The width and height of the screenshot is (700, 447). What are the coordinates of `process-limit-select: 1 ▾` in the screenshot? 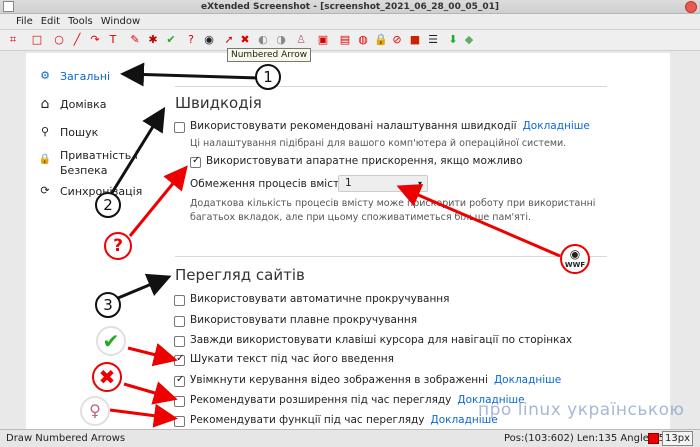 It's located at (383, 183).